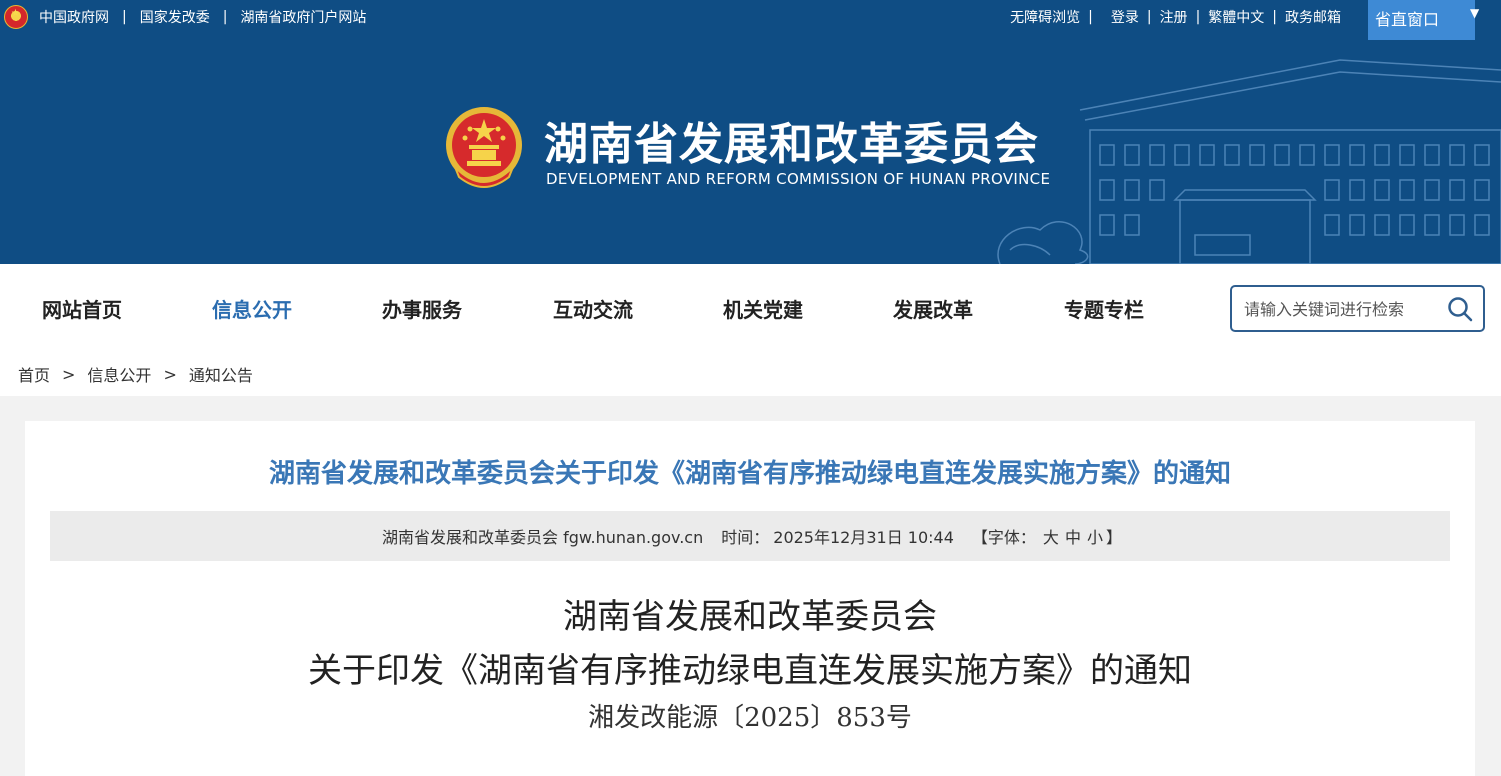  I want to click on font-small-button: 小, so click(1095, 536).